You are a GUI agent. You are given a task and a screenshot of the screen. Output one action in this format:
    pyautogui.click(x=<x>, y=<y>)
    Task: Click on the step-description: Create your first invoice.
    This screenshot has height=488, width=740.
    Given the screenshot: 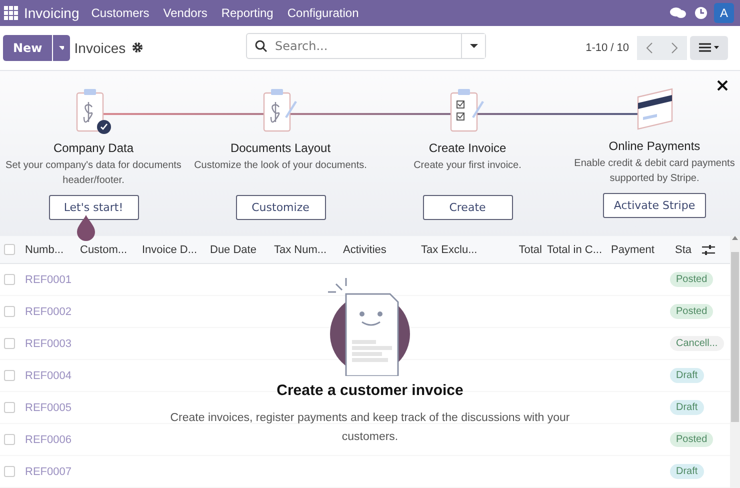 What is the action you would take?
    pyautogui.click(x=467, y=165)
    